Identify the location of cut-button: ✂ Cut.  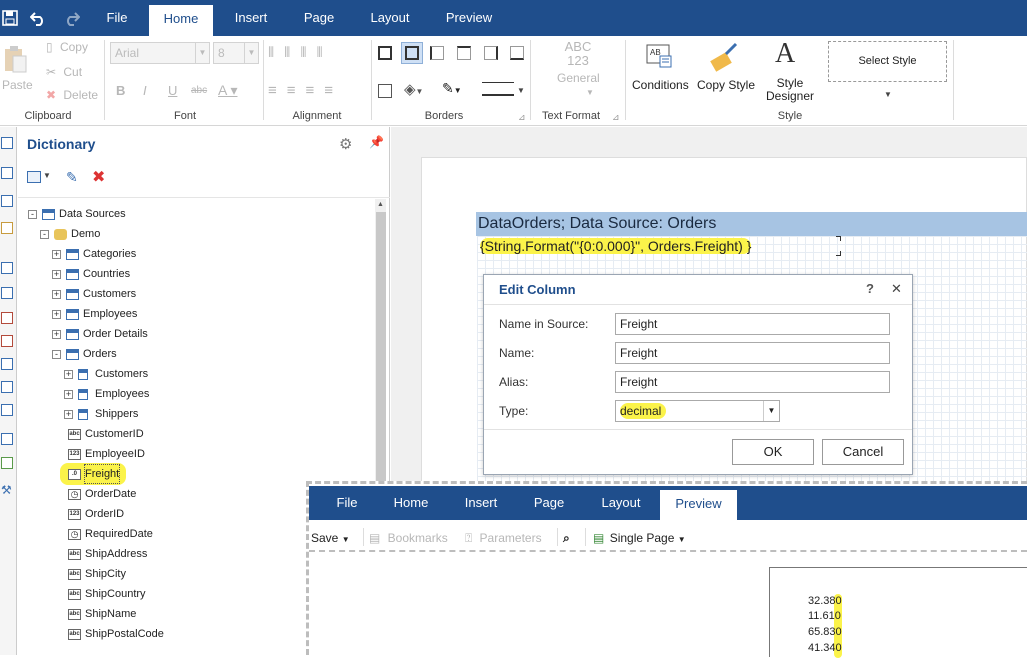
(64, 72).